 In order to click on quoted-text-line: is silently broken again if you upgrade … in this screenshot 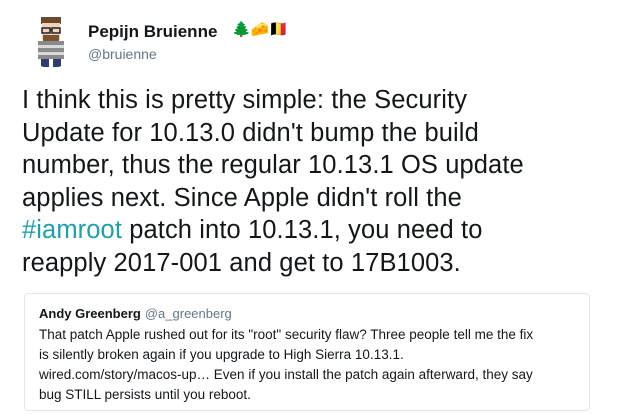, I will do `click(221, 354)`.